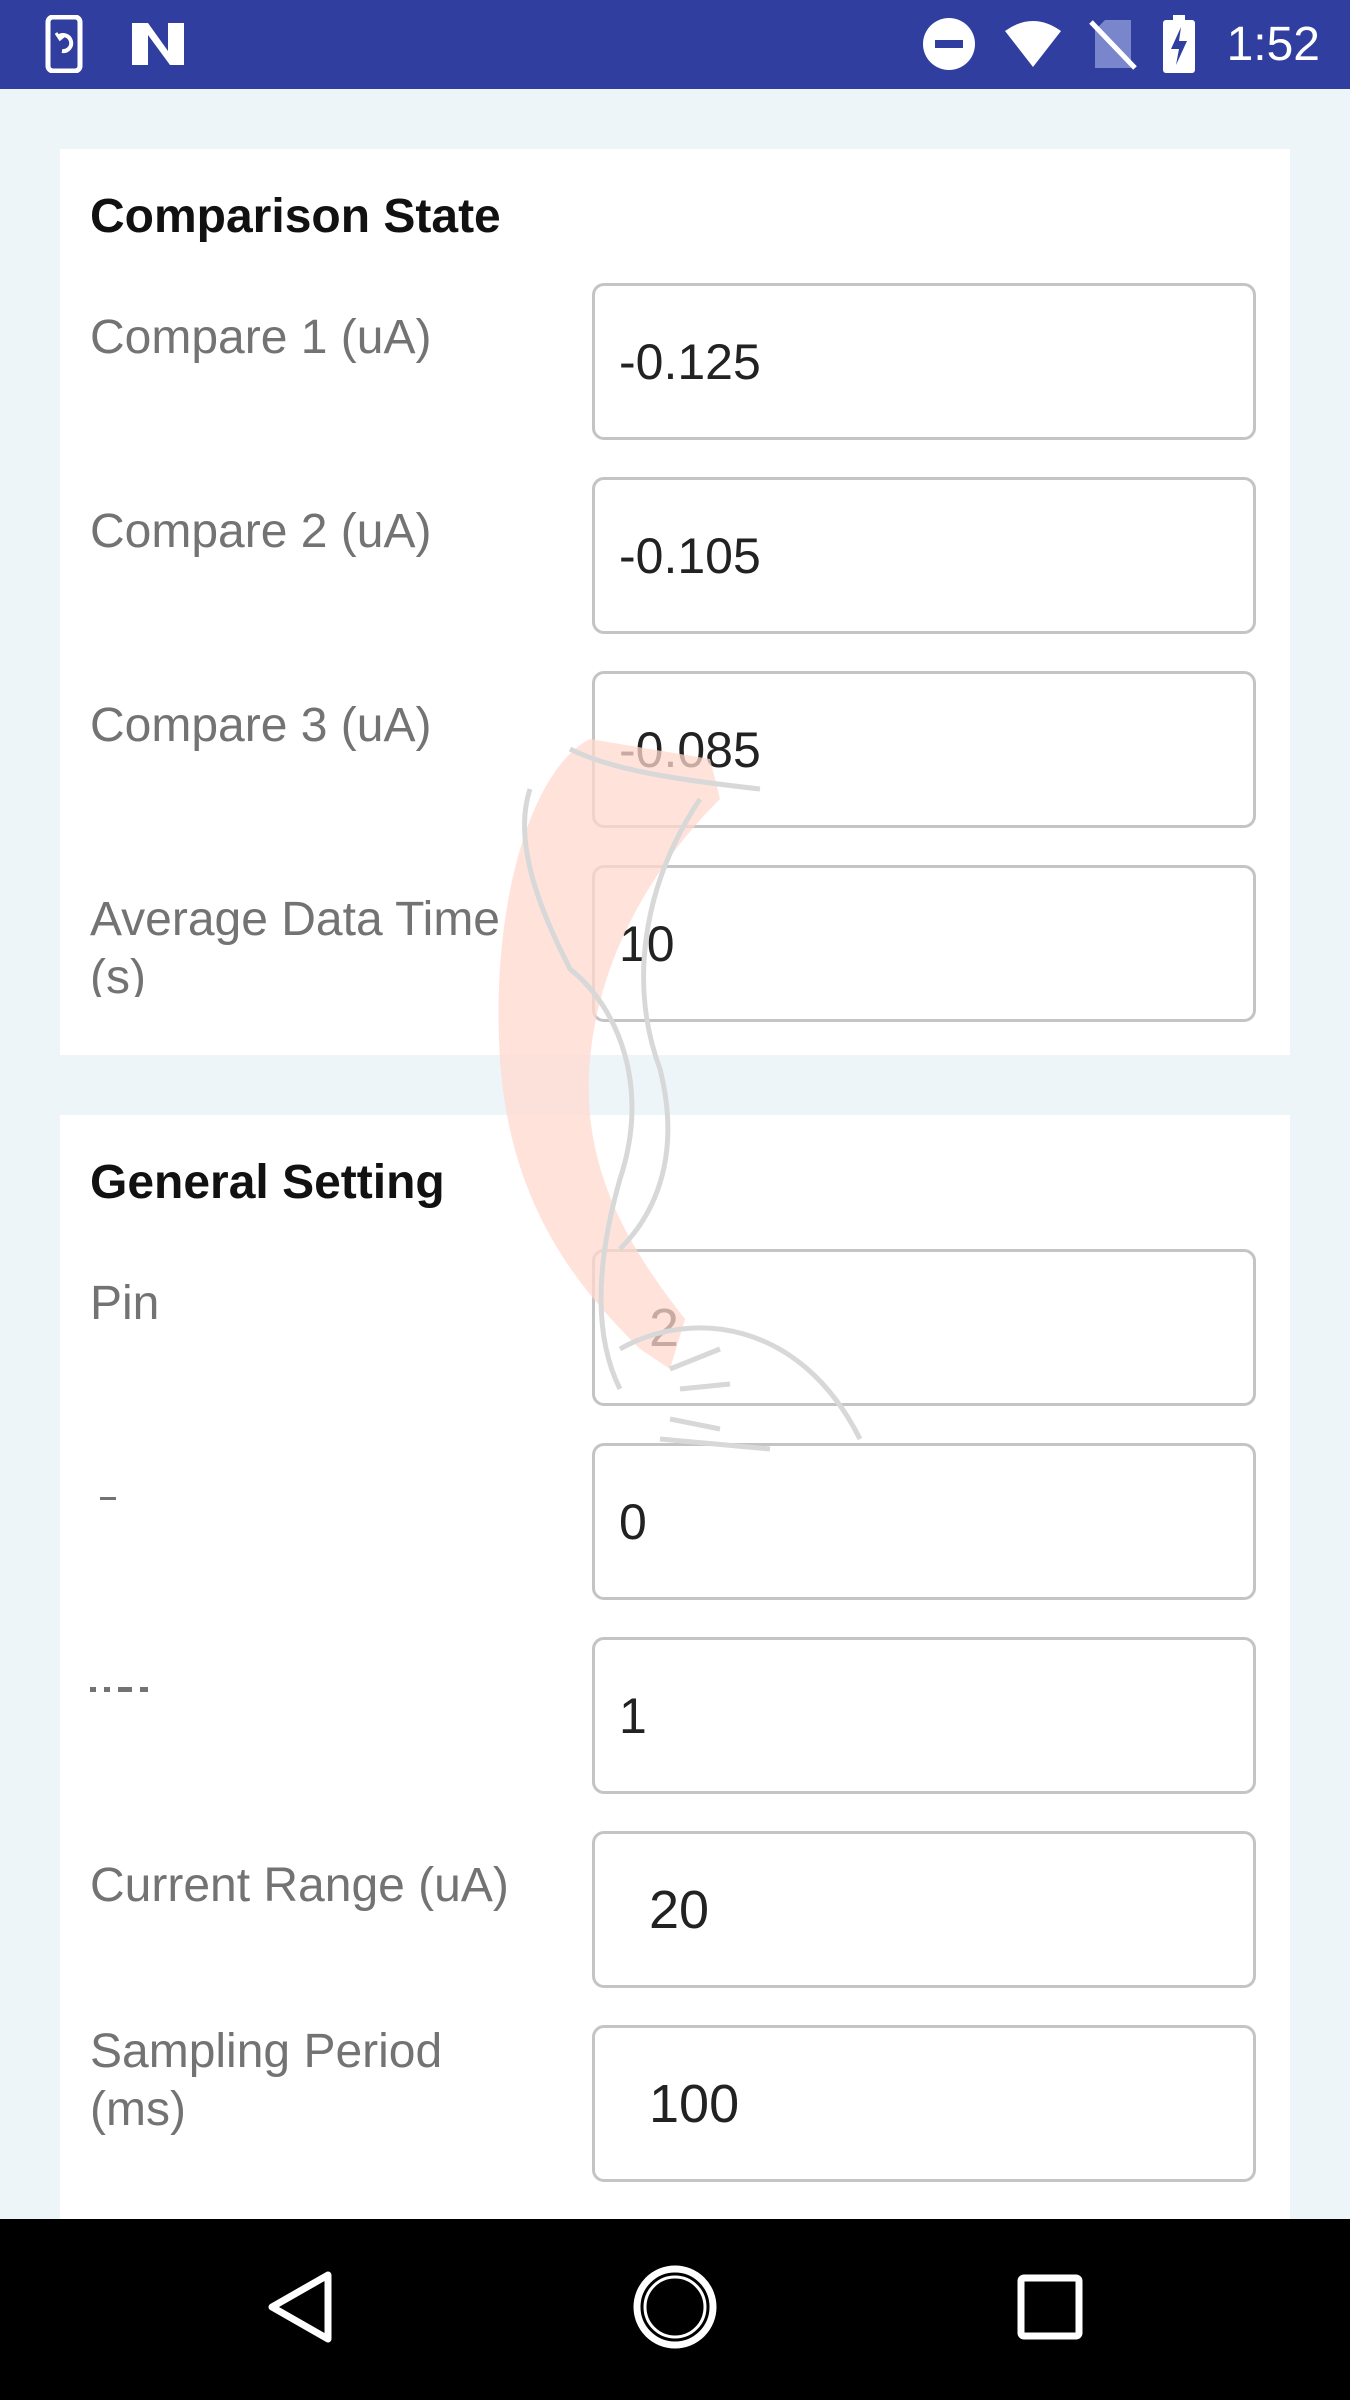 The image size is (1350, 2400). Describe the element at coordinates (924, 1909) in the screenshot. I see `current-range-input: 20` at that location.